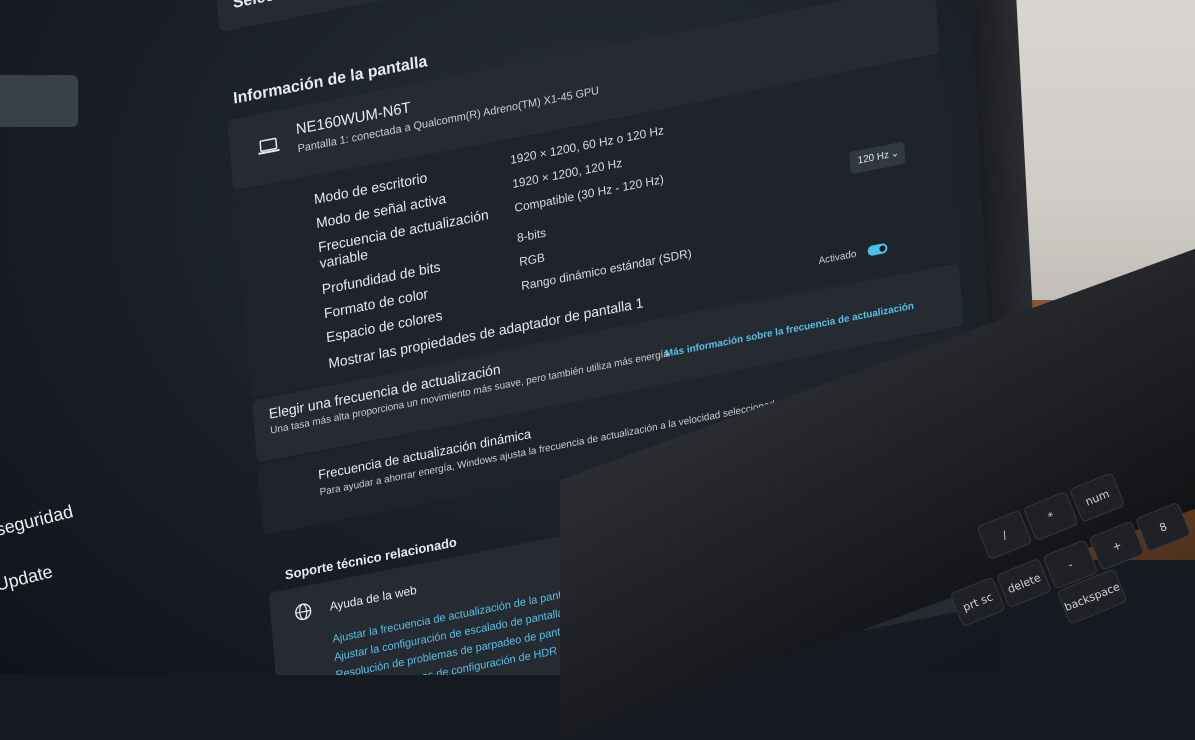 The height and width of the screenshot is (740, 1195). What do you see at coordinates (1116, 545) in the screenshot?
I see `keyboard-key: +` at bounding box center [1116, 545].